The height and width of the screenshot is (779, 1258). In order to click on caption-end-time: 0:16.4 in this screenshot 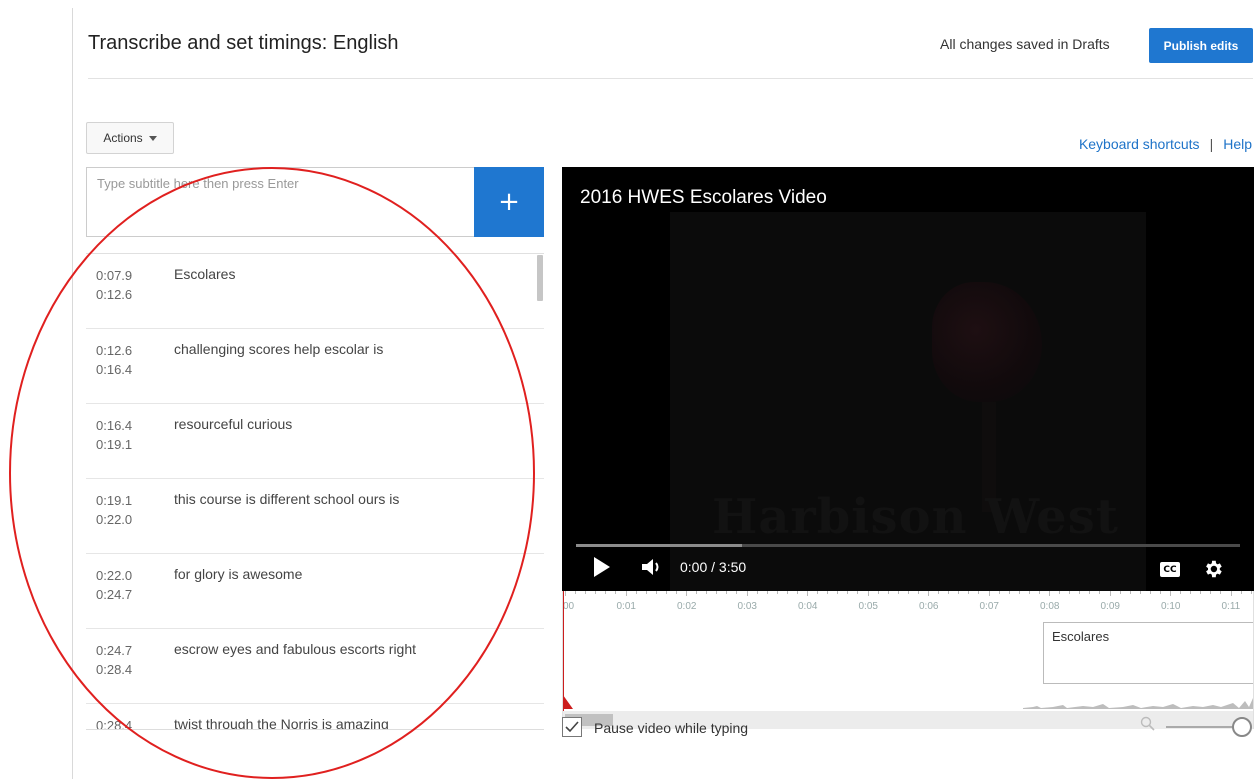, I will do `click(114, 369)`.